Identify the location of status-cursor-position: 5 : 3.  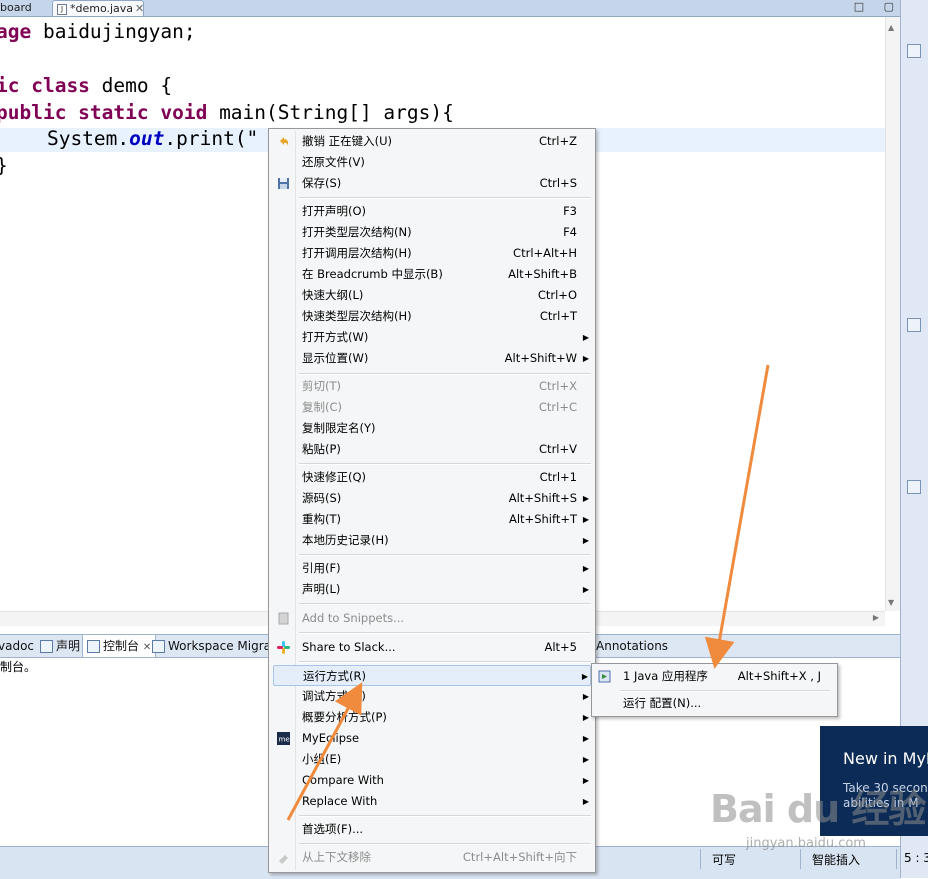
(916, 858).